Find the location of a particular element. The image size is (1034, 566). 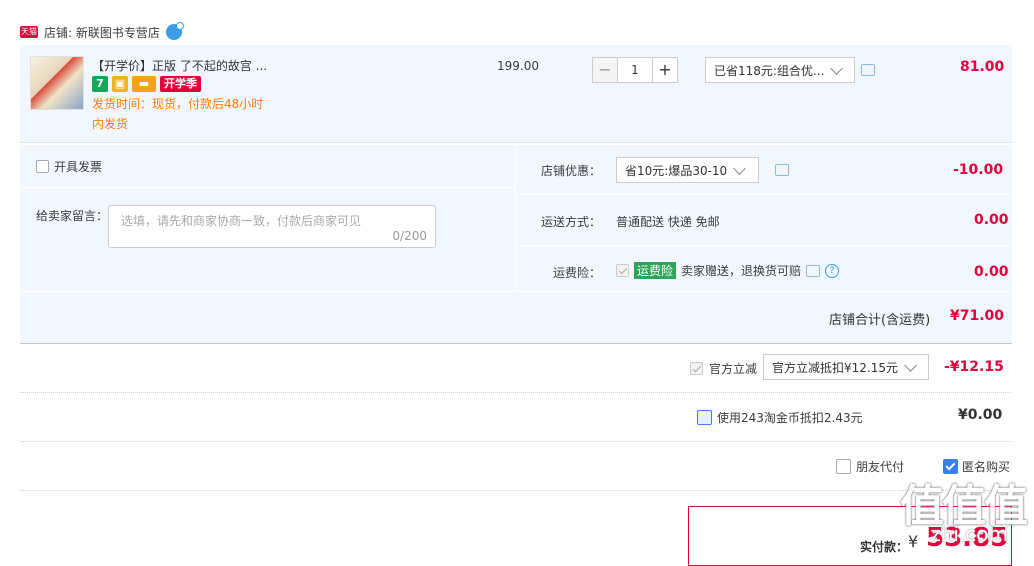

watermark-url: zhi.com is located at coordinates (969, 534).